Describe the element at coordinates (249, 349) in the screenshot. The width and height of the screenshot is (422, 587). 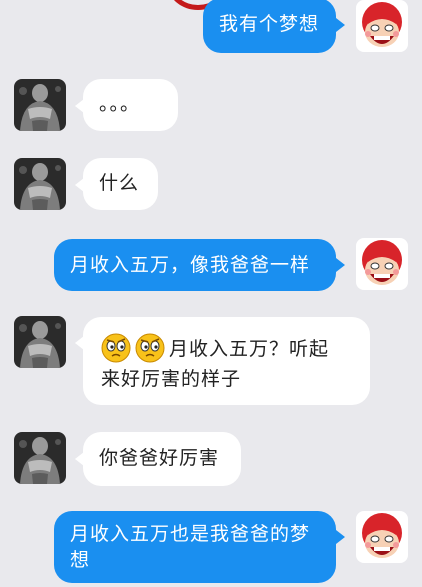
I see `message-text-line-1: 月收入五万？听起` at that location.